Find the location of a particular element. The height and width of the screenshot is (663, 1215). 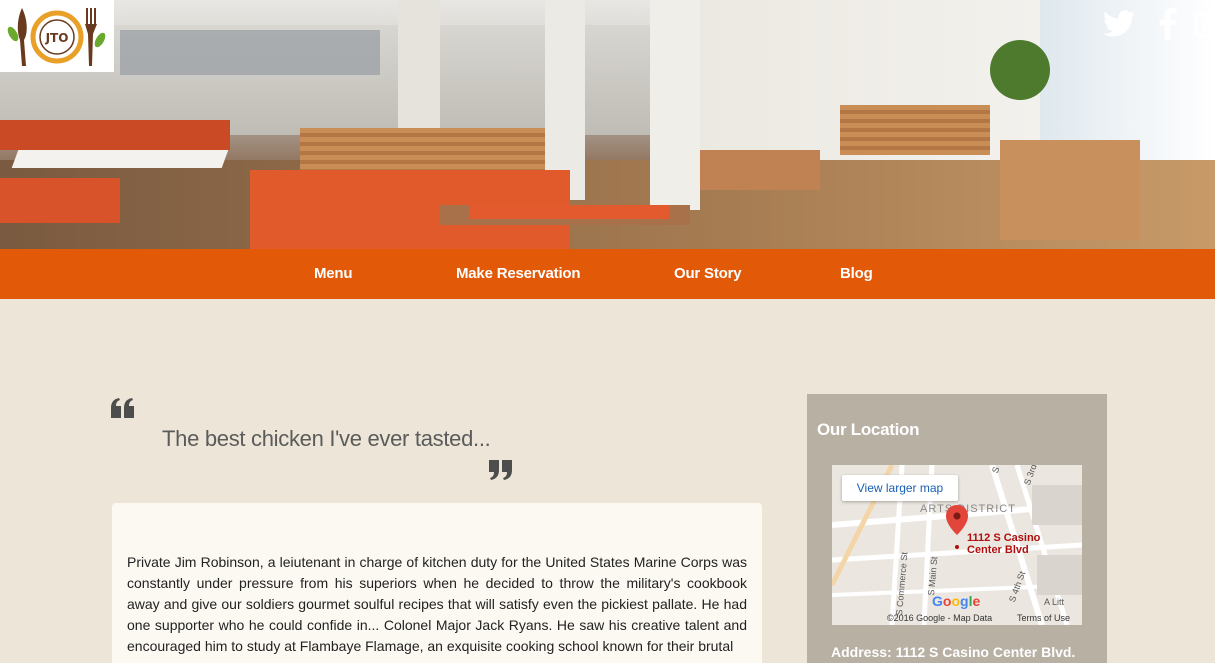

map-attribution: ©2016 Google - Map Data is located at coordinates (940, 618).